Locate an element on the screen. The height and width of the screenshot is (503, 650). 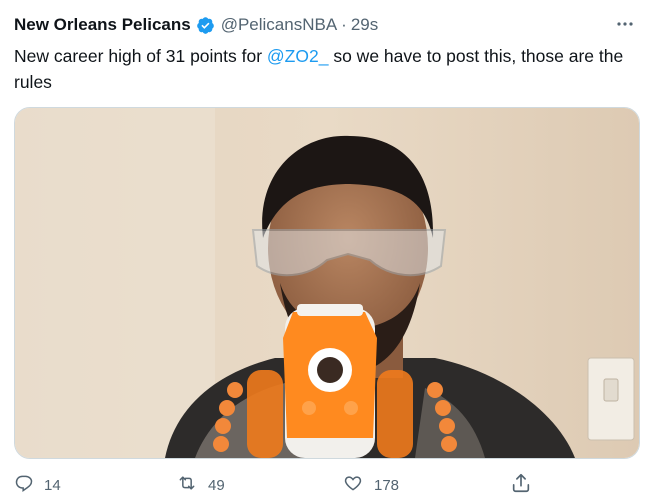
like-count: 178 is located at coordinates (387, 485).